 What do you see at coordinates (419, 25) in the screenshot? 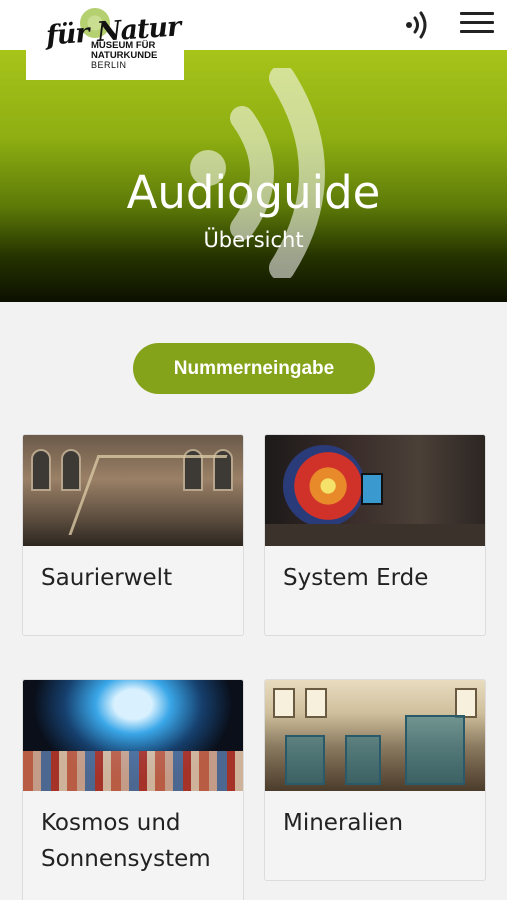
I see `audio-waves-icon` at bounding box center [419, 25].